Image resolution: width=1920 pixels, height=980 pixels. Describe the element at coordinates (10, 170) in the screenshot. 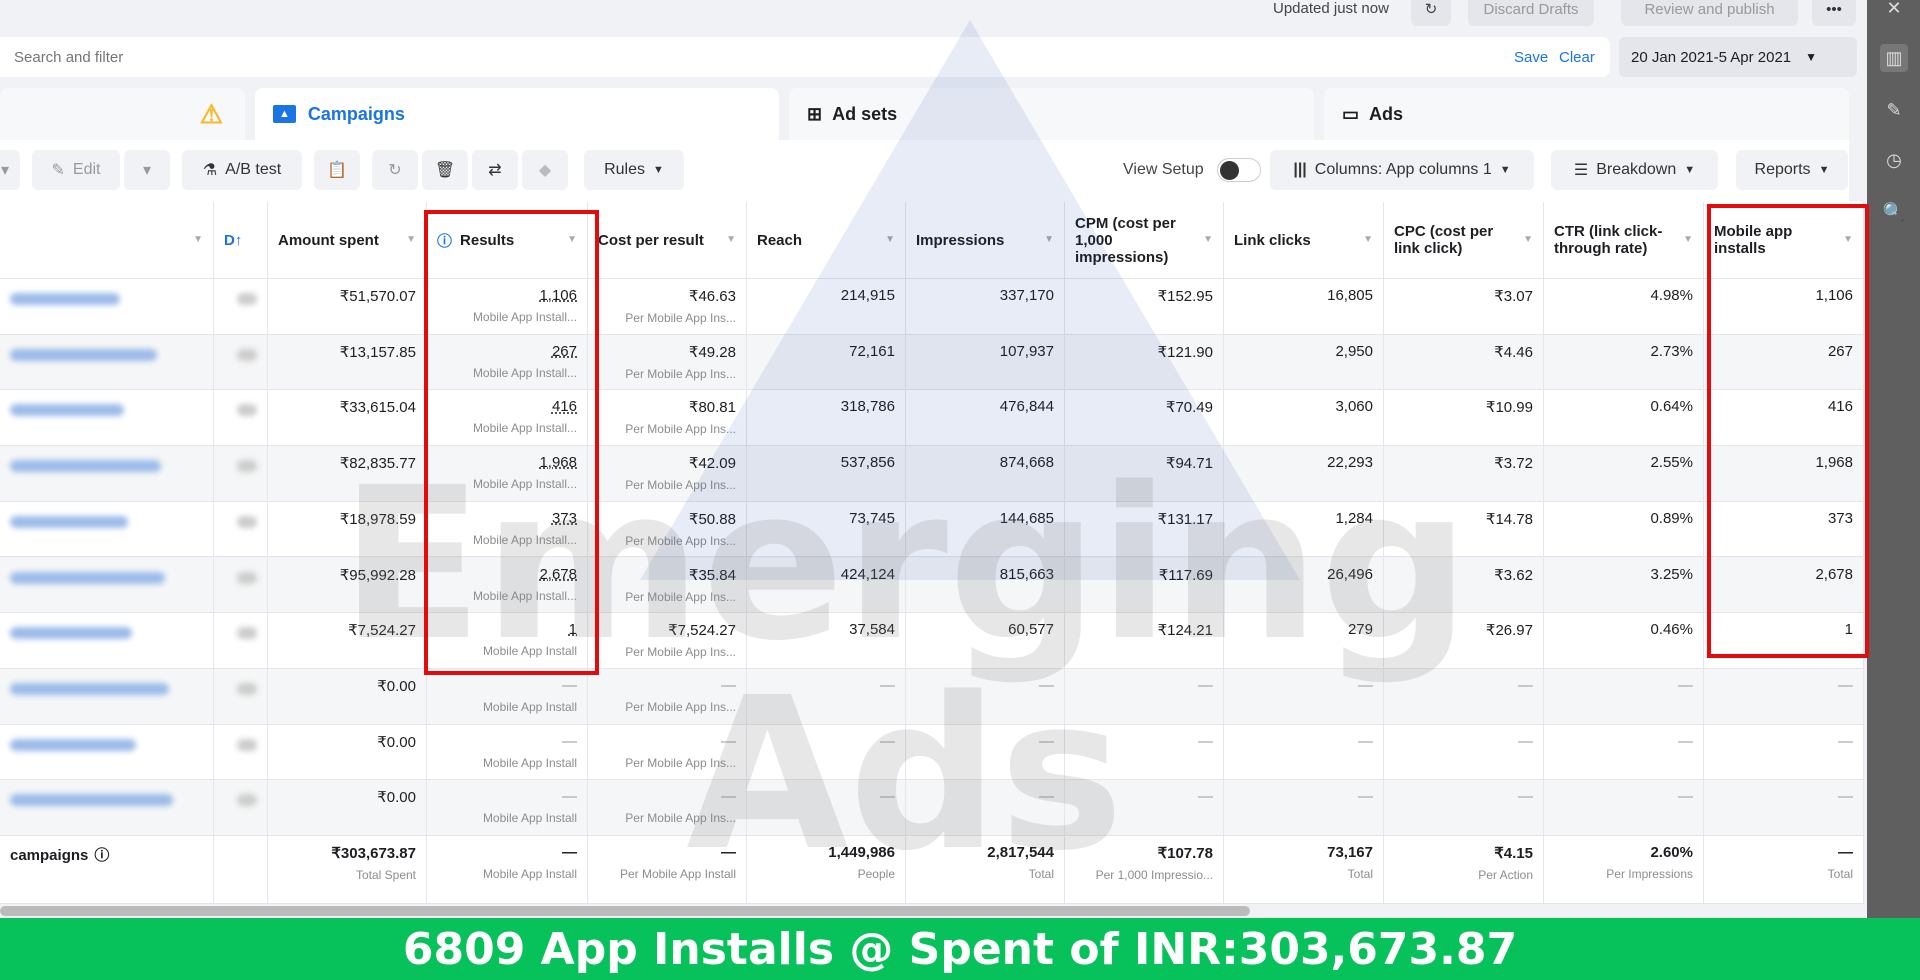

I see `dropdown-button: ▾` at that location.